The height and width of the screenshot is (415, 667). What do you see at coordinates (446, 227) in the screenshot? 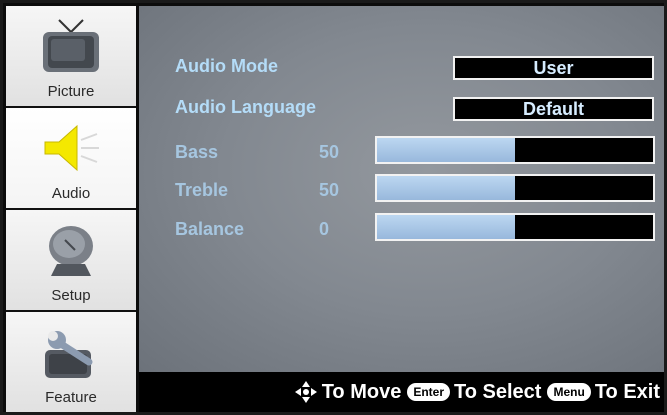
I see `balance-slider-fill` at bounding box center [446, 227].